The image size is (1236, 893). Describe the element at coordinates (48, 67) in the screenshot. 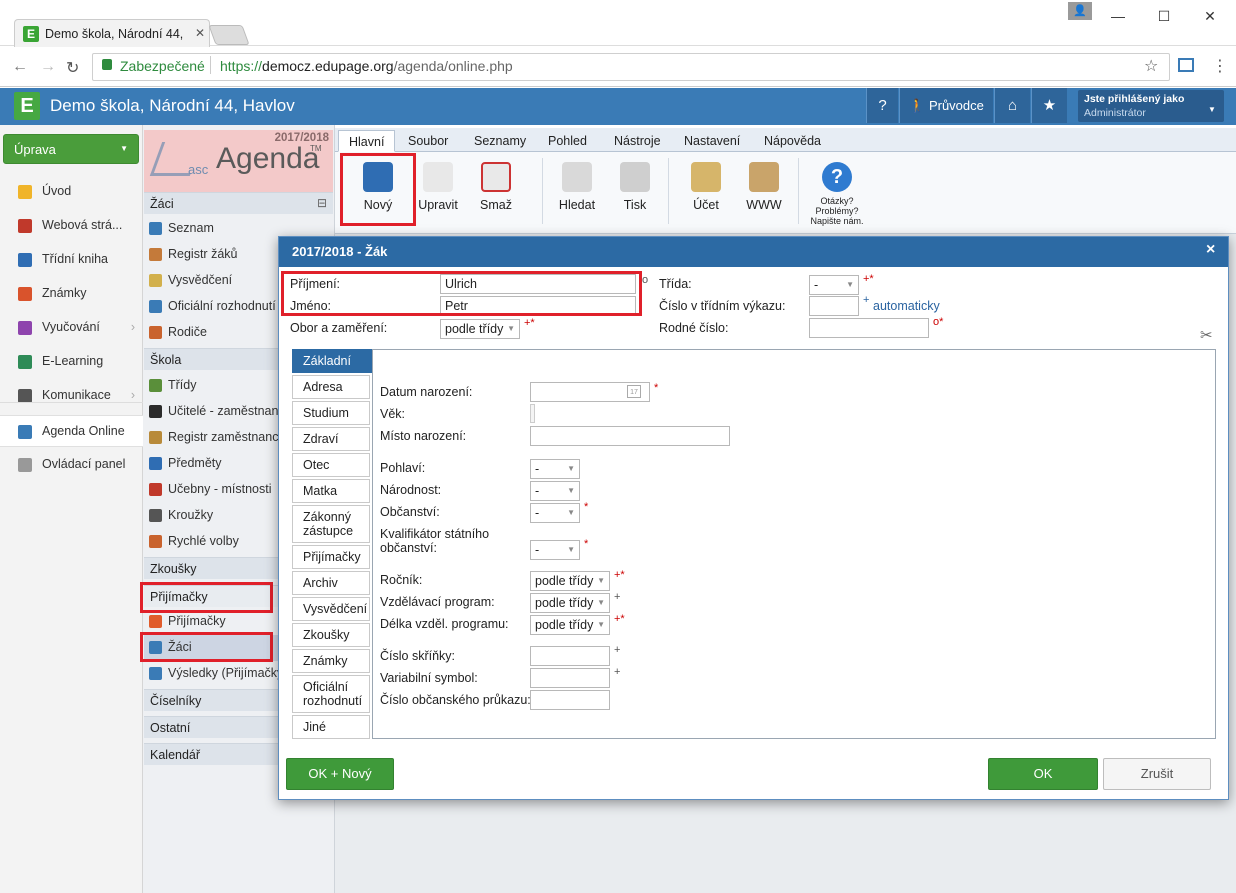

I see `forward-icon: →` at that location.